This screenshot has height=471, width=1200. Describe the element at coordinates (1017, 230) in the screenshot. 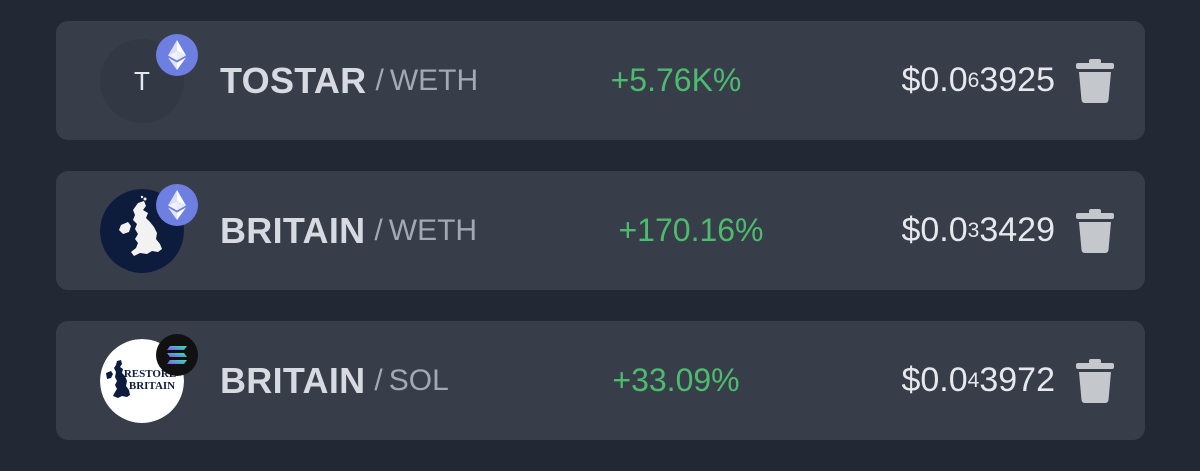

I see `price-digits: 3429` at that location.